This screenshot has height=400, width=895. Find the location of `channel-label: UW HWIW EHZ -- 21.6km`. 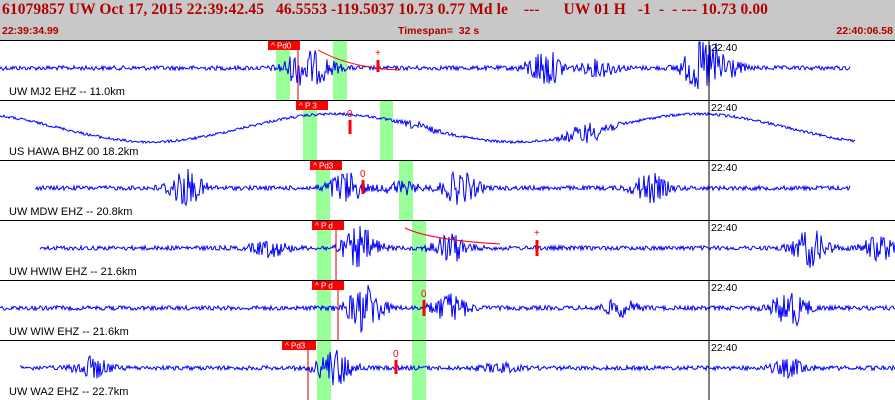

channel-label: UW HWIW EHZ -- 21.6km is located at coordinates (73, 272).